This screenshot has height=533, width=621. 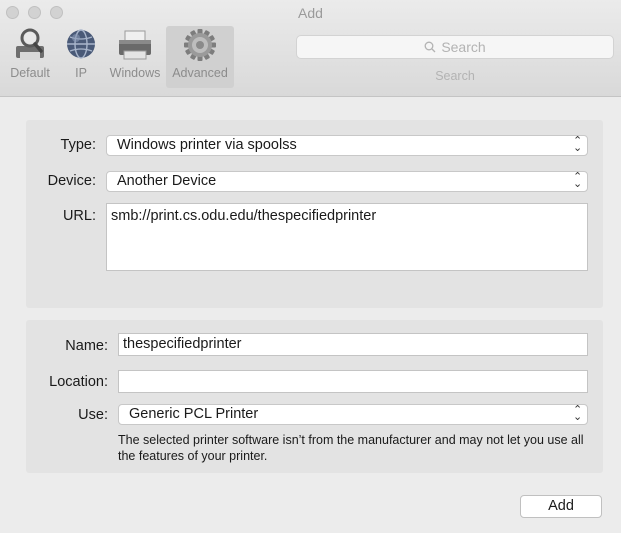 What do you see at coordinates (30, 44) in the screenshot?
I see `default-printer-icon` at bounding box center [30, 44].